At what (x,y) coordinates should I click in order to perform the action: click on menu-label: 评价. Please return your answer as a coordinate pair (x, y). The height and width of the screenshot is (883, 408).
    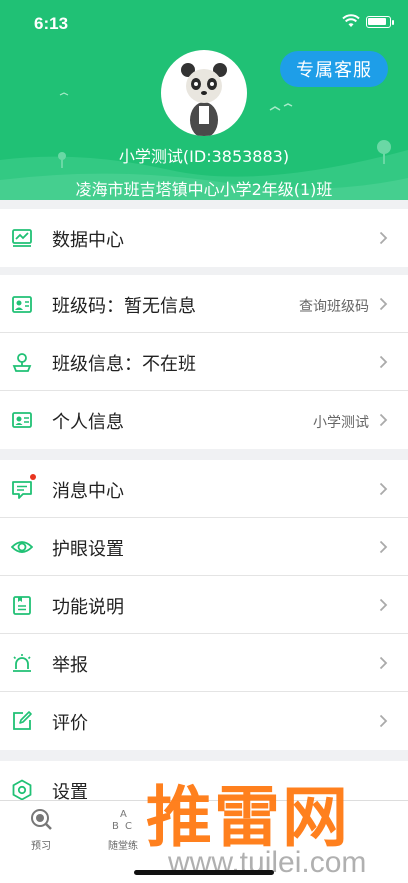
    Looking at the image, I should click on (70, 723).